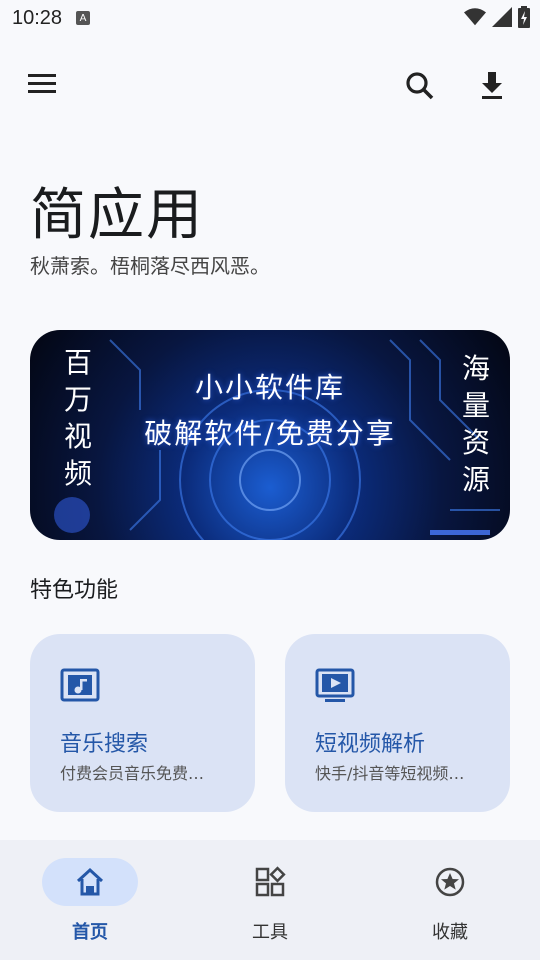  What do you see at coordinates (502, 17) in the screenshot?
I see `signal-icon` at bounding box center [502, 17].